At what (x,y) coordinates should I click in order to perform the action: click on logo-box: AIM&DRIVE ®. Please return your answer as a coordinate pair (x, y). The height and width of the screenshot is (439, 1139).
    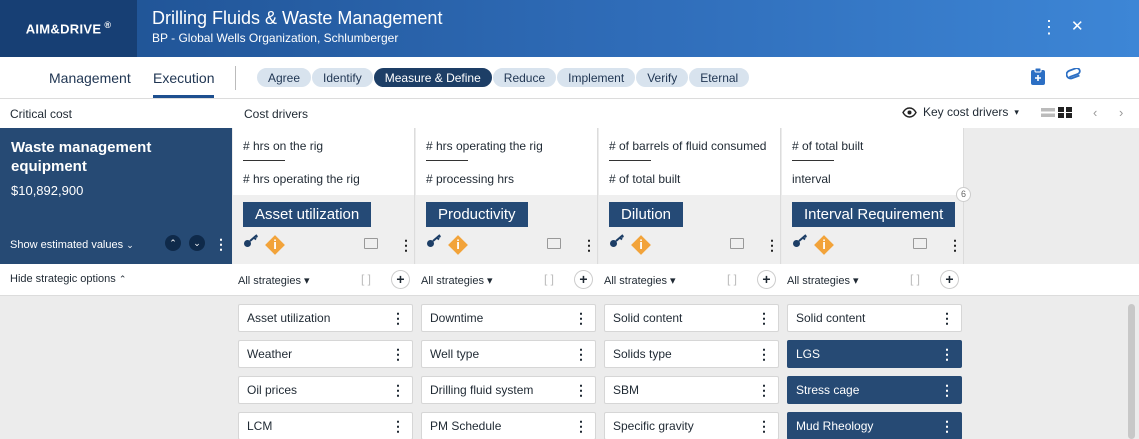
    Looking at the image, I should click on (68, 28).